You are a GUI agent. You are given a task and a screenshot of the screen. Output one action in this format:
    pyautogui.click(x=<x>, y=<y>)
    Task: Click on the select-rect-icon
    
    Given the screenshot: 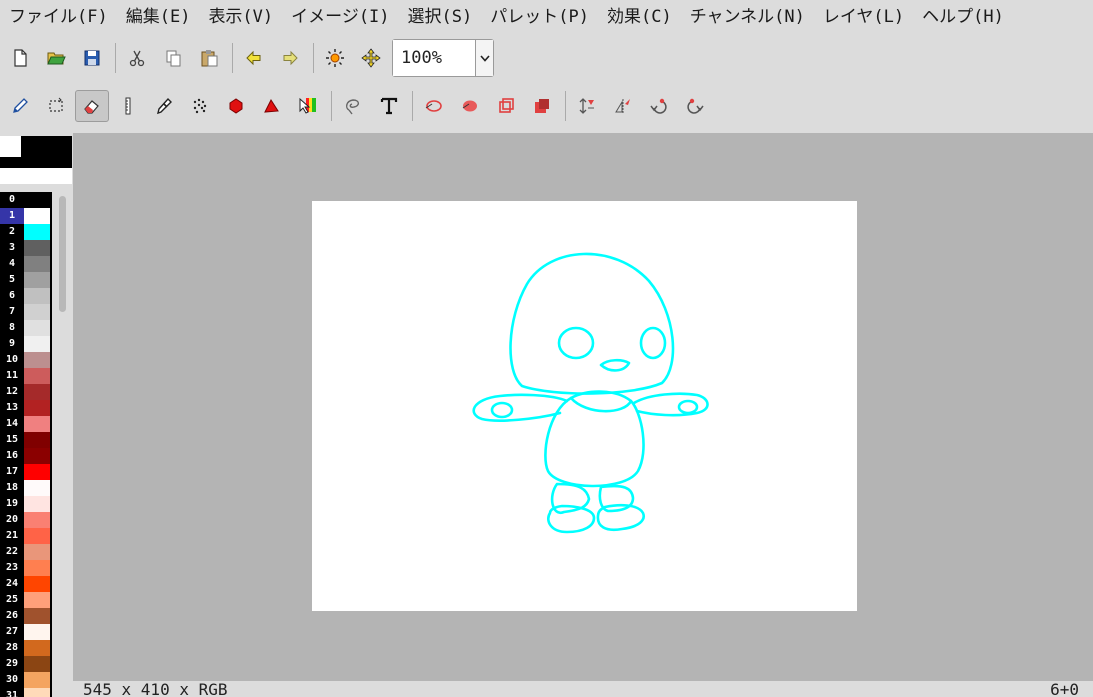 What is the action you would take?
    pyautogui.click(x=56, y=106)
    